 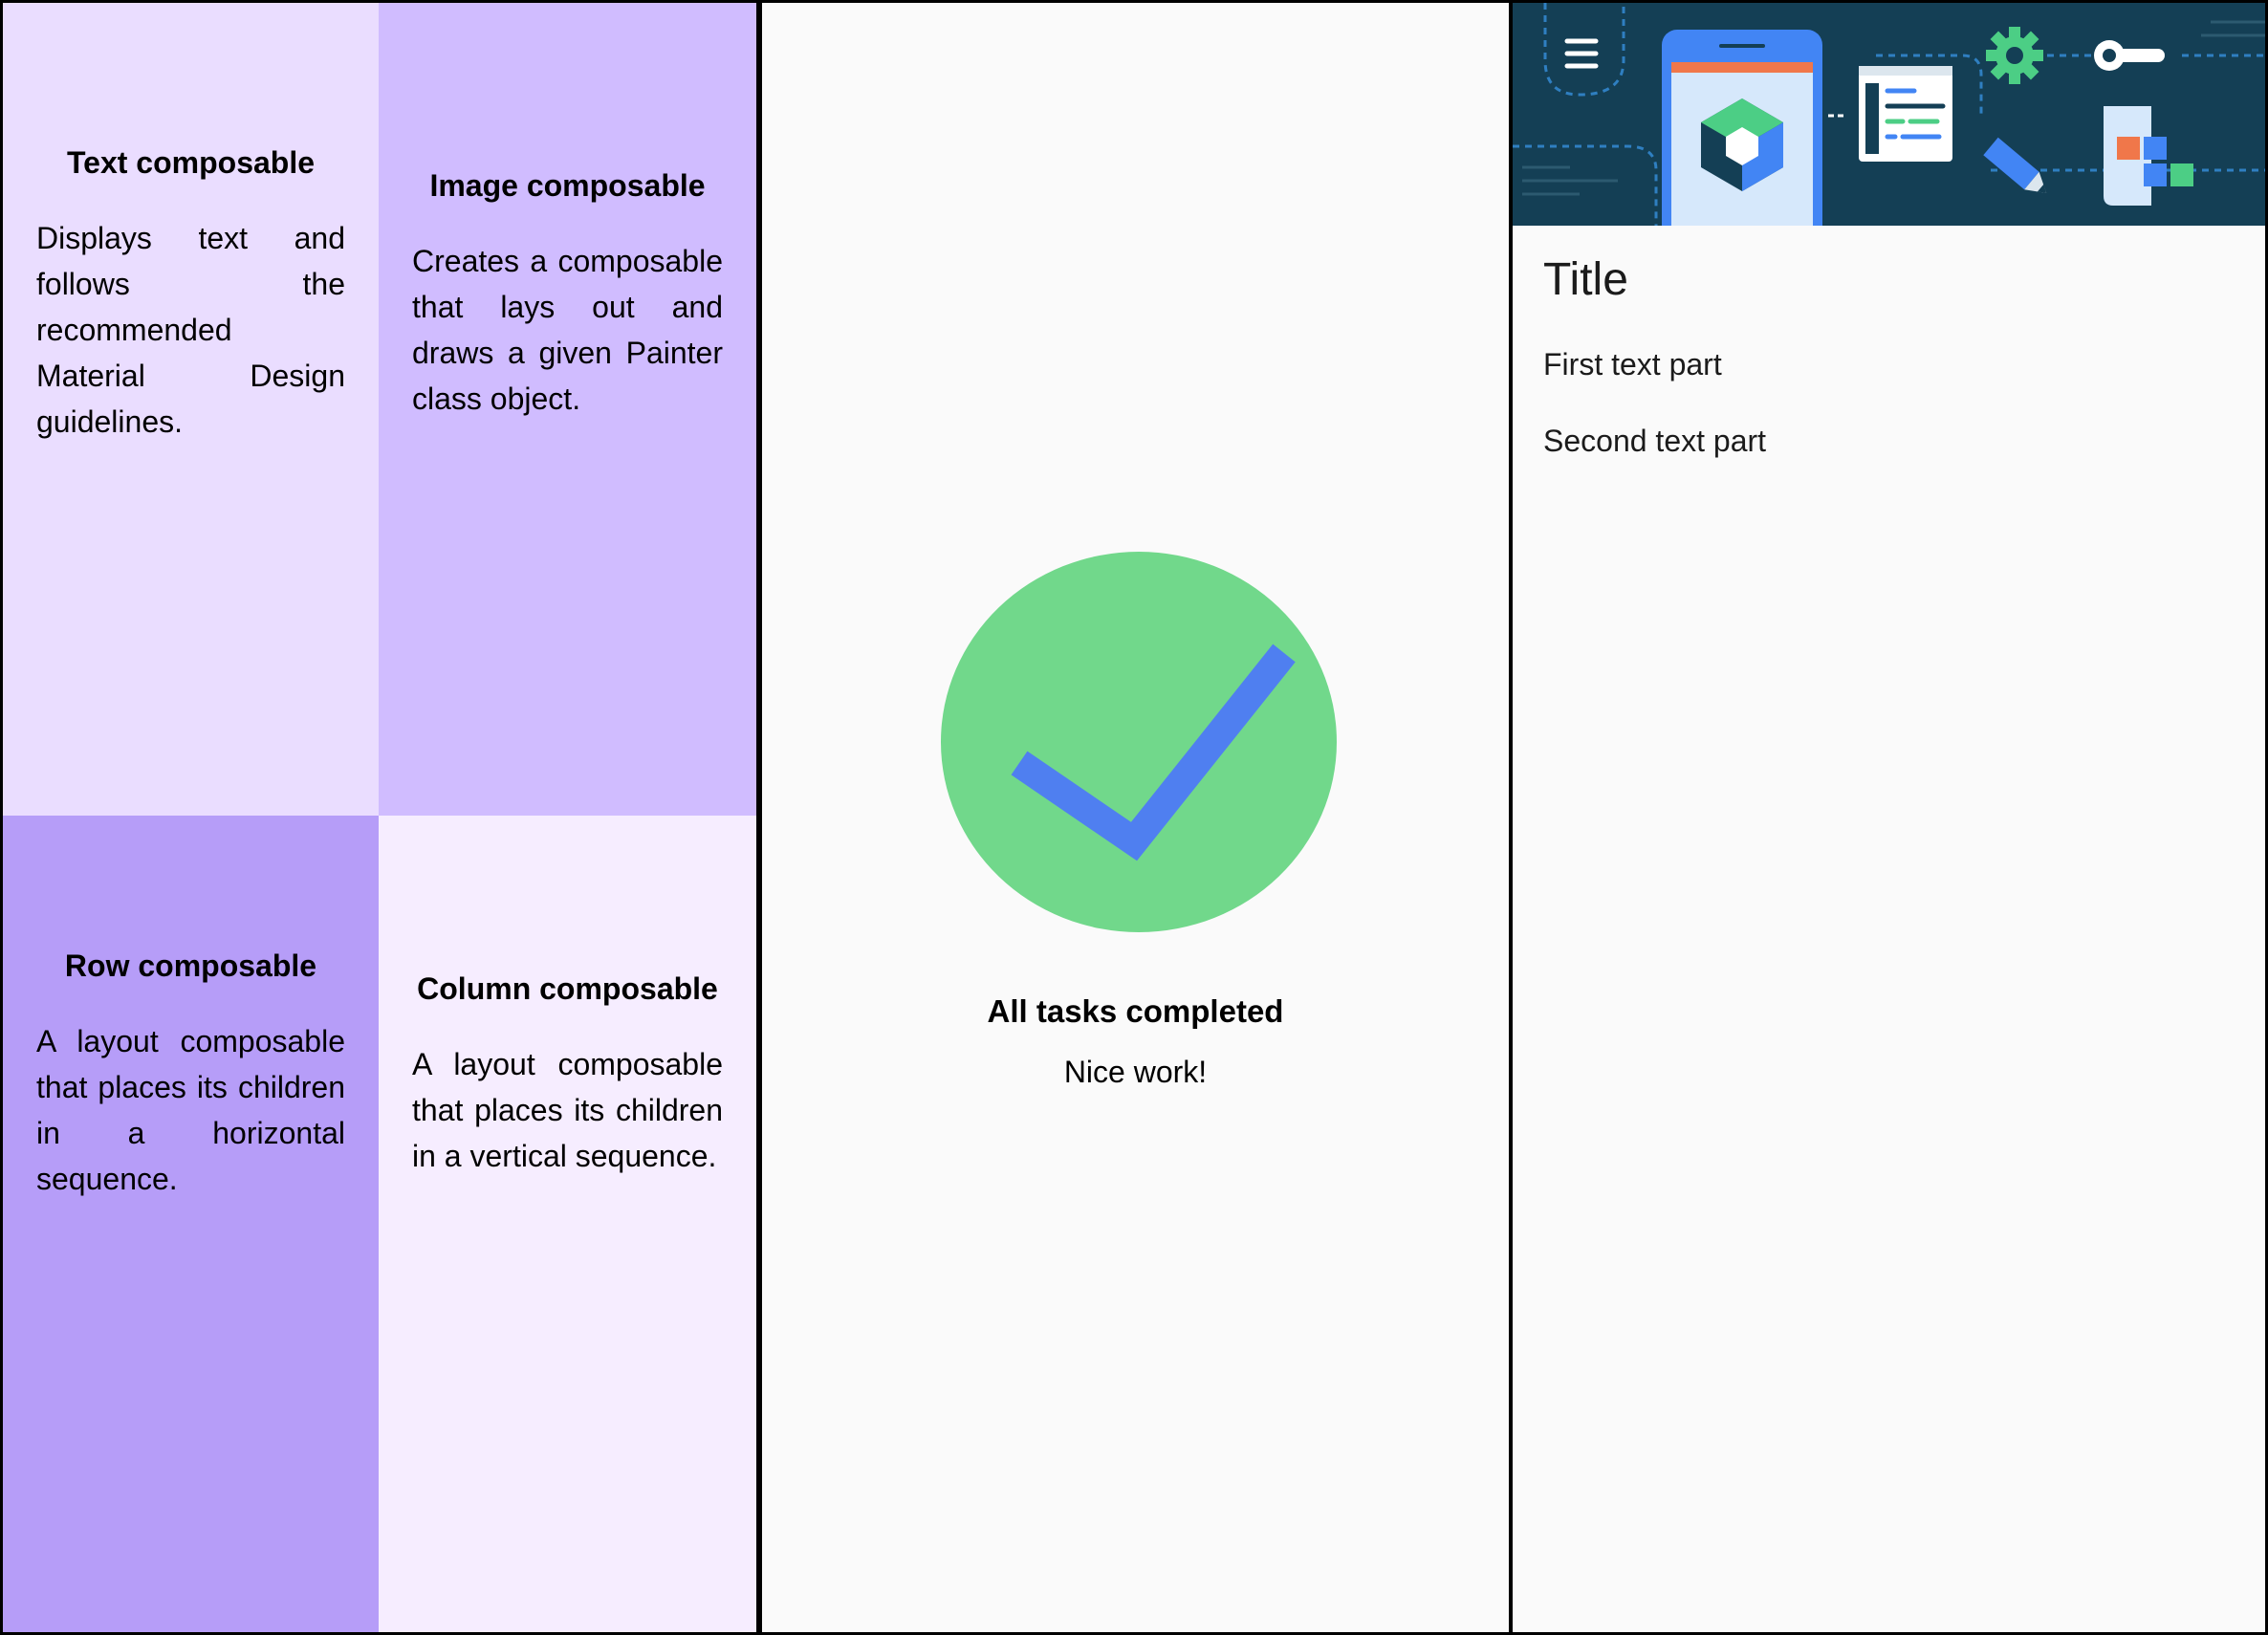 What do you see at coordinates (568, 185) in the screenshot?
I see `quadrant-title: Image composable` at bounding box center [568, 185].